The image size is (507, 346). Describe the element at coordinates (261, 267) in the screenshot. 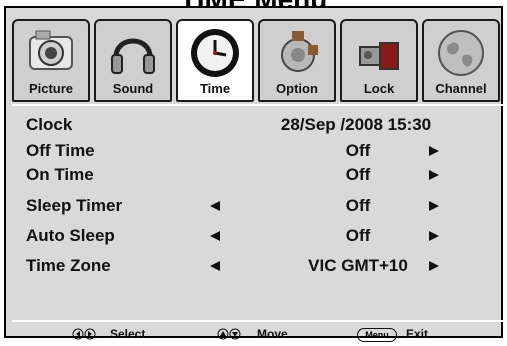

I see `setting-row-time-zone: Time Zone VIC GMT+10` at that location.